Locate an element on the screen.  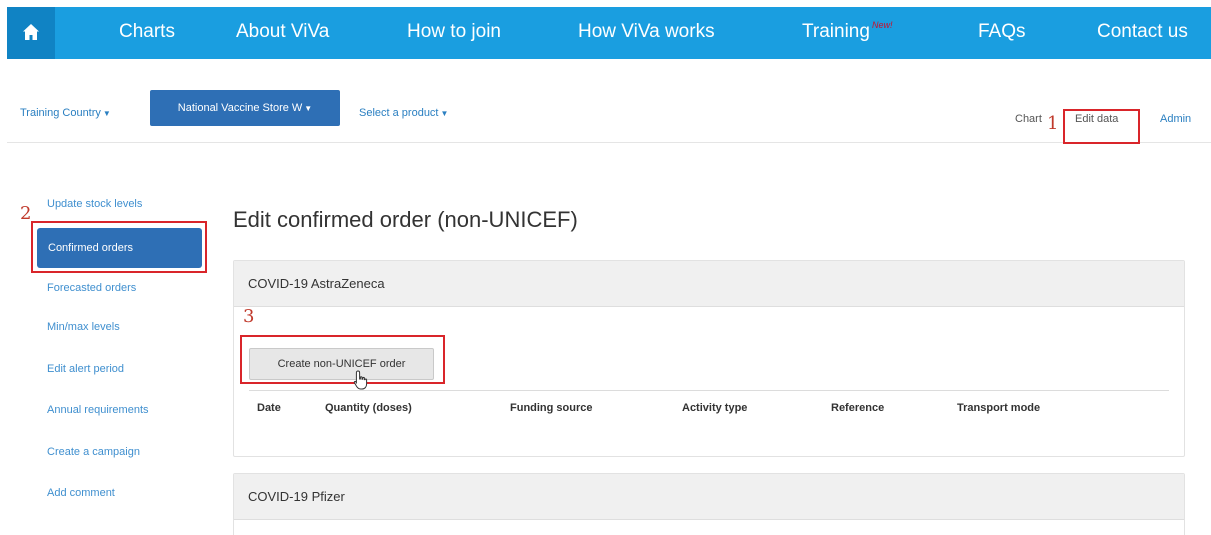
hand-pointer-icon is located at coordinates (360, 380).